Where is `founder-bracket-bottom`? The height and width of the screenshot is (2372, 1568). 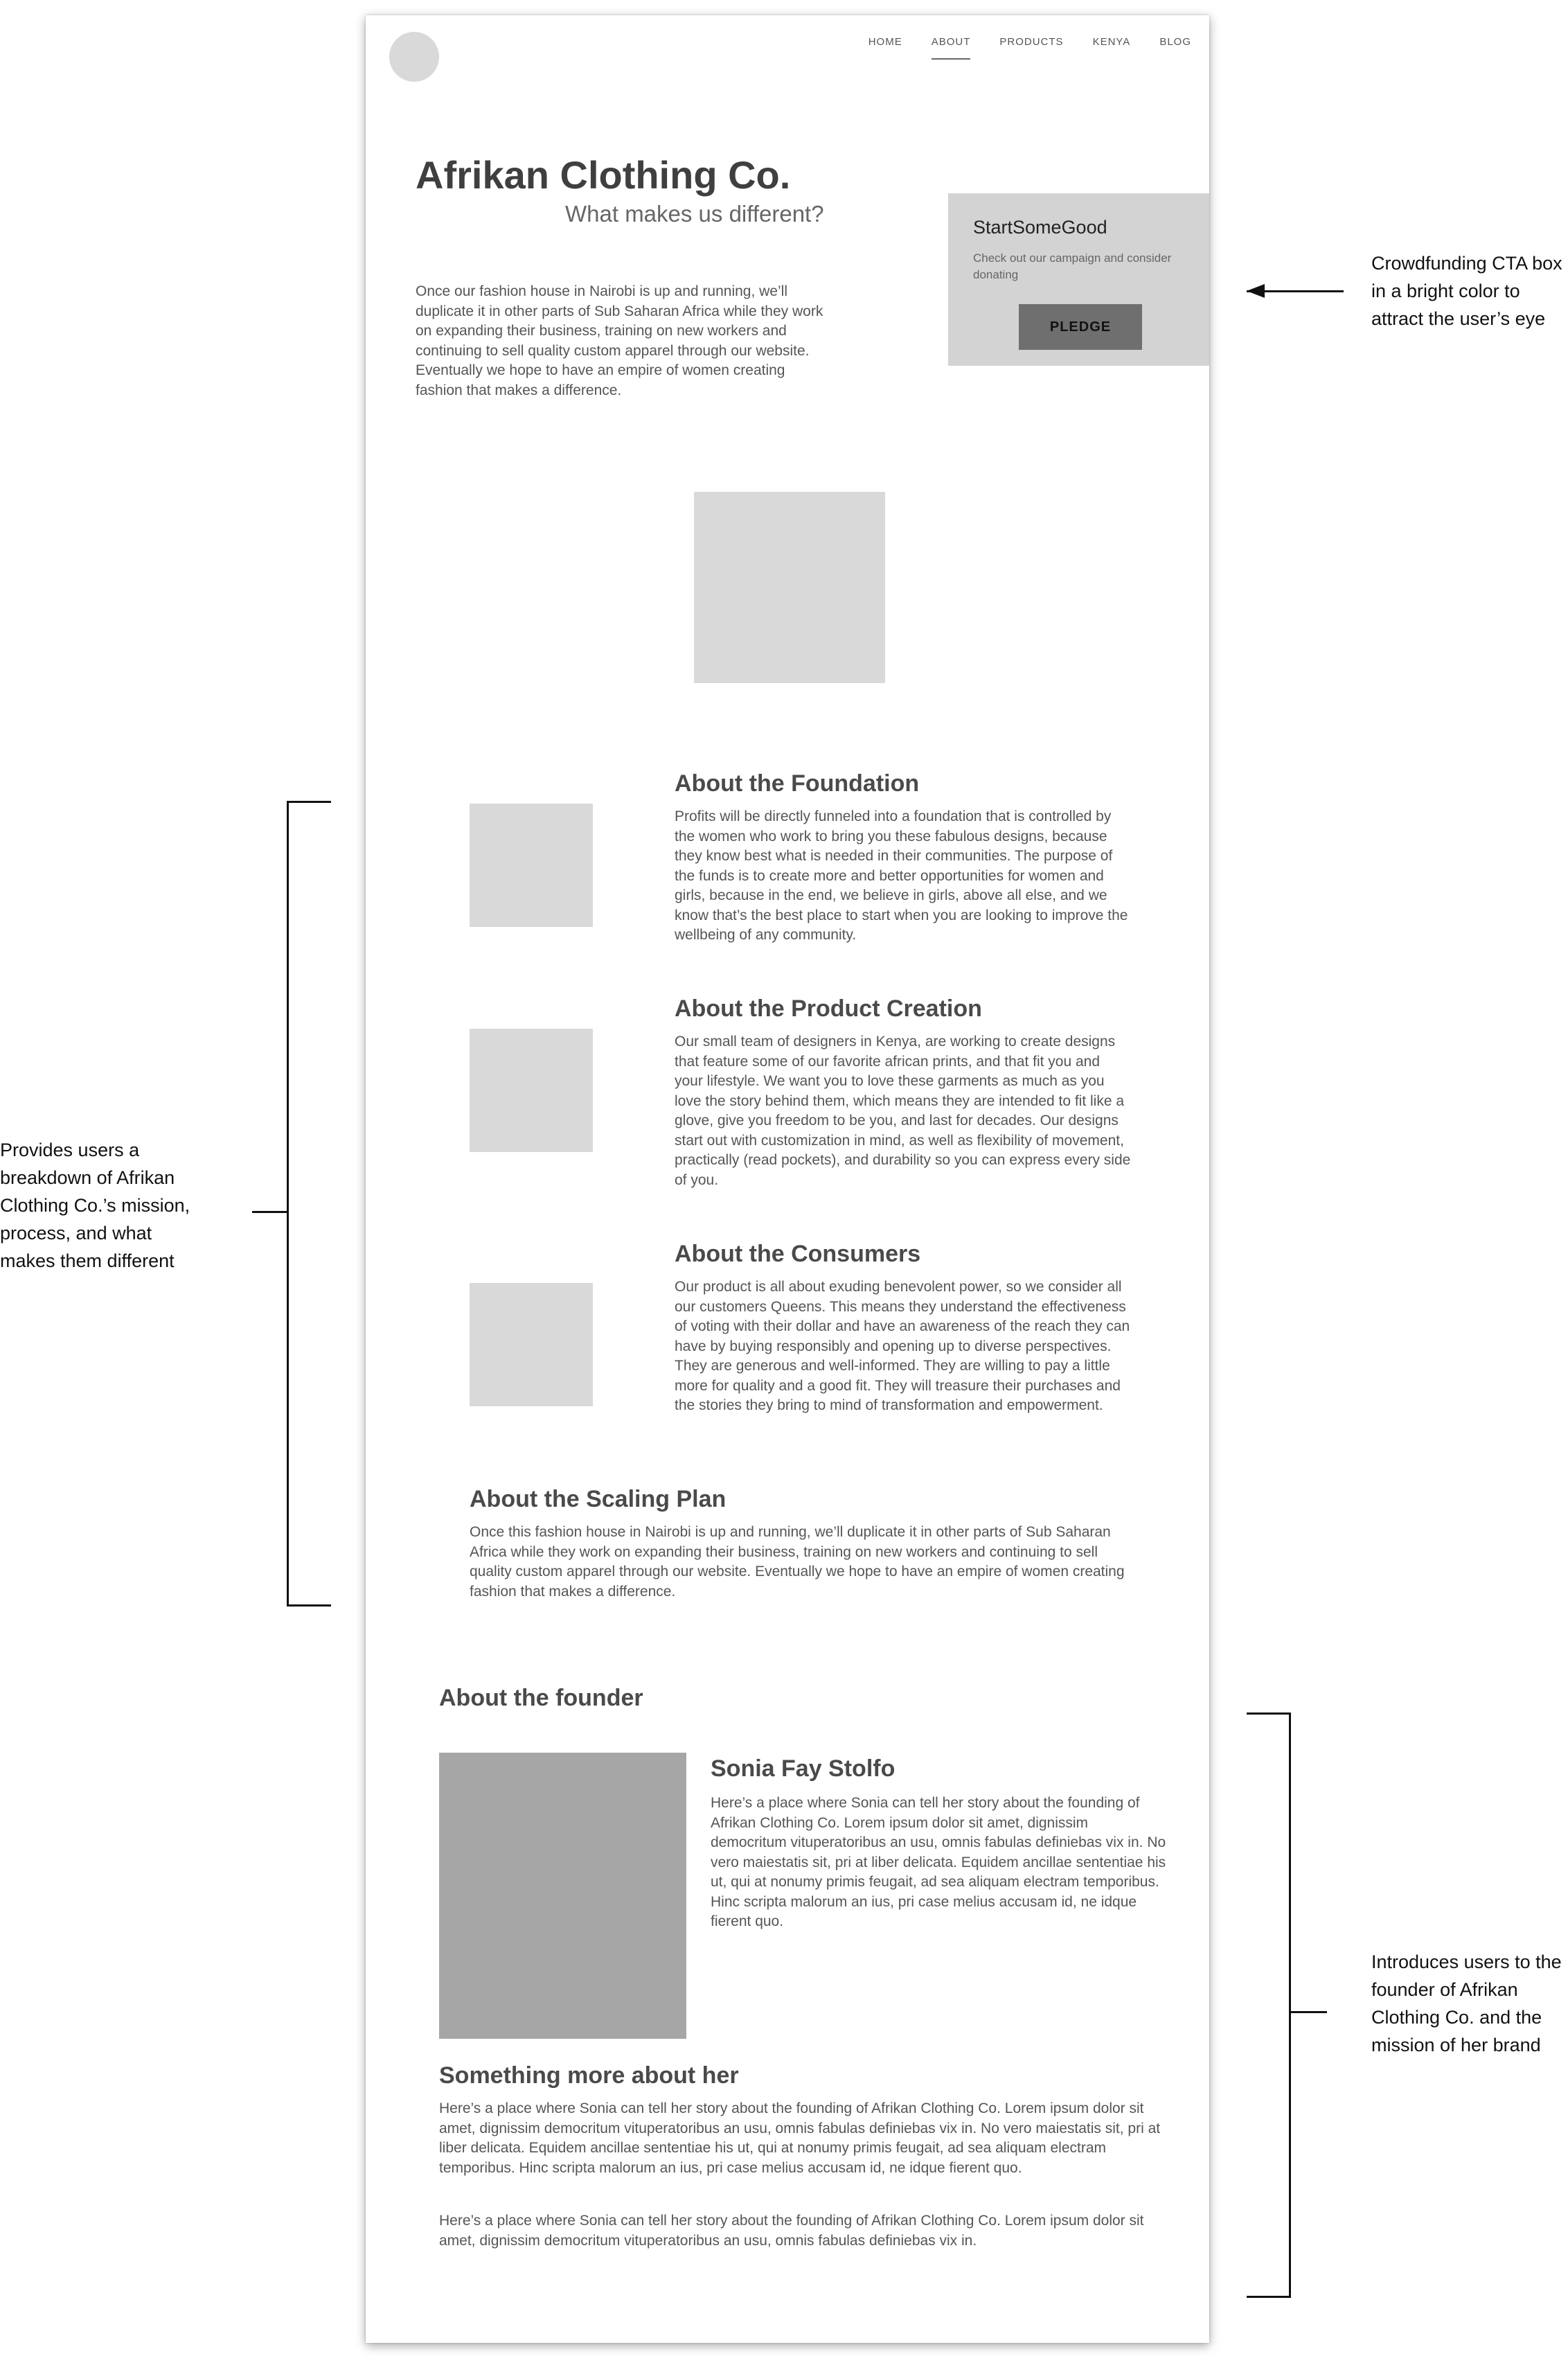
founder-bracket-bottom is located at coordinates (1269, 2297).